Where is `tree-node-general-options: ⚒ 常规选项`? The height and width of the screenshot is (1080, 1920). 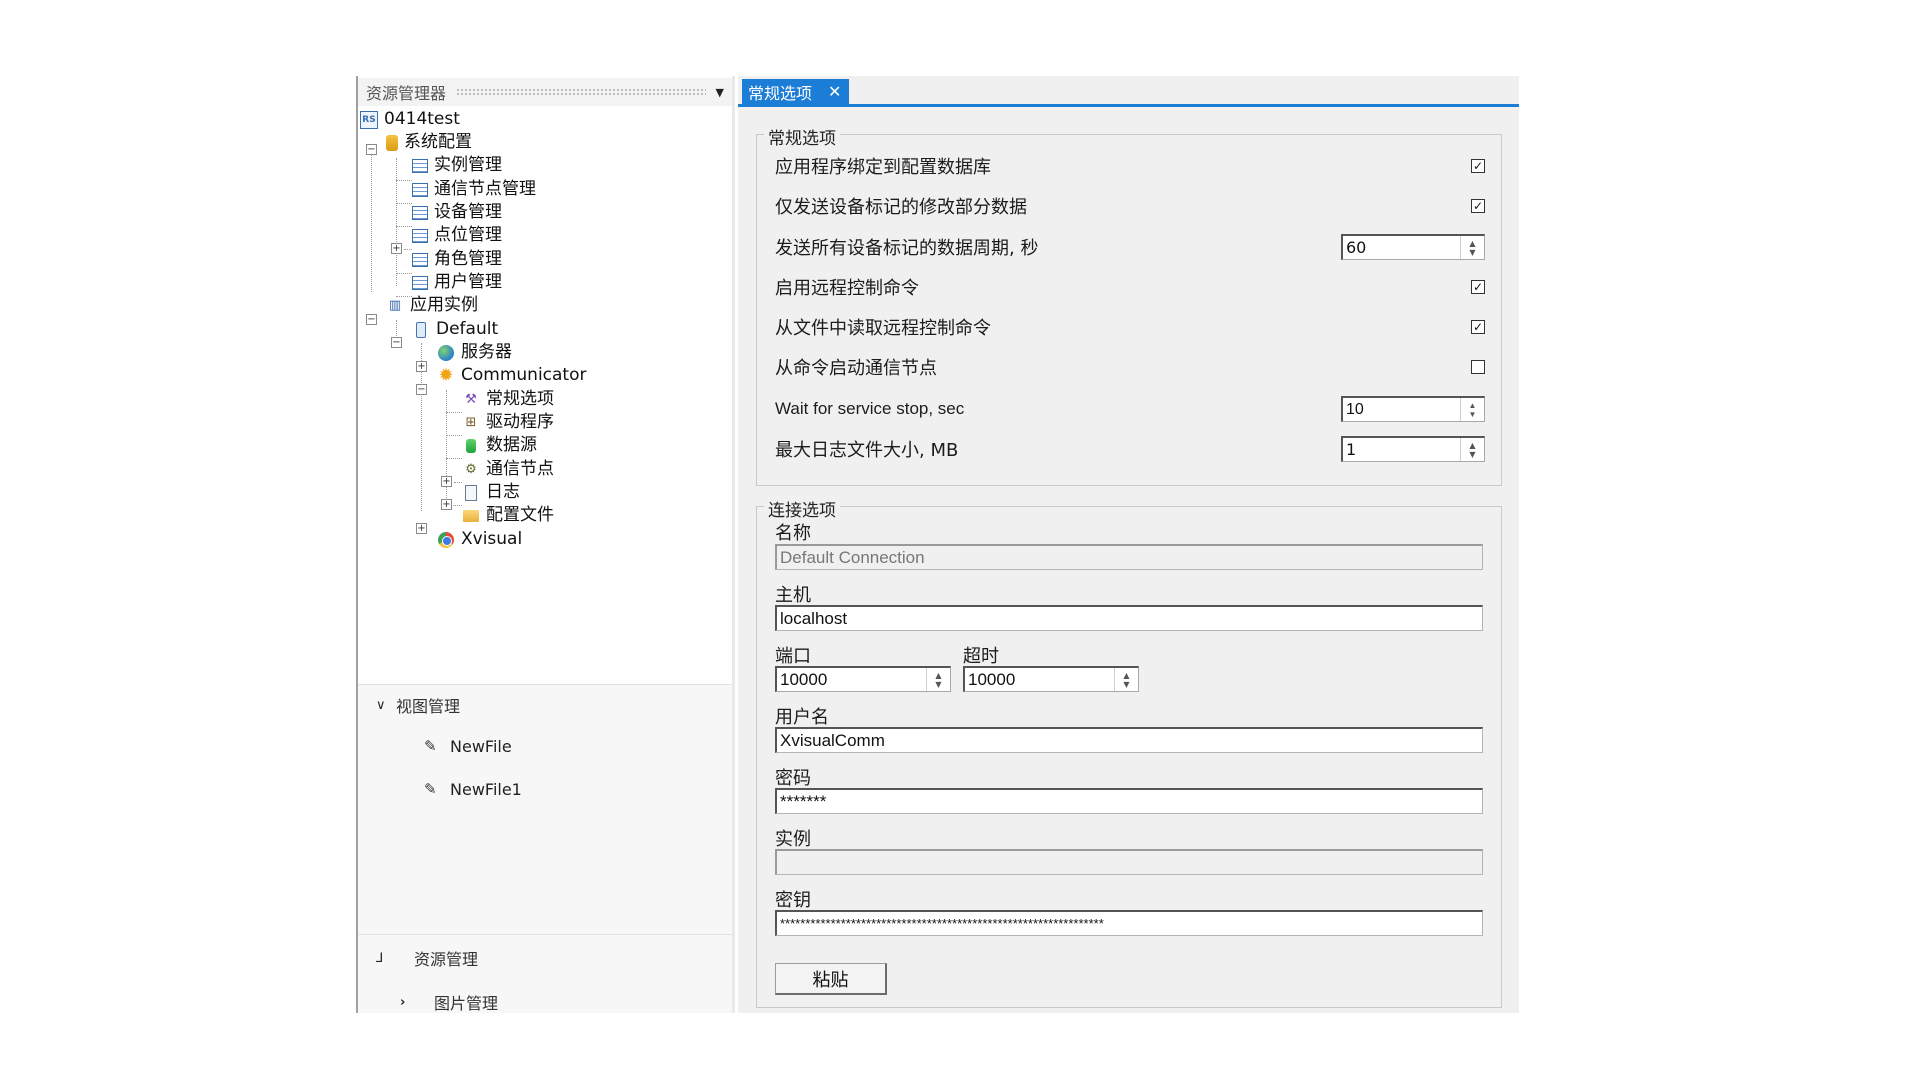 tree-node-general-options: ⚒ 常规选项 is located at coordinates (508, 399).